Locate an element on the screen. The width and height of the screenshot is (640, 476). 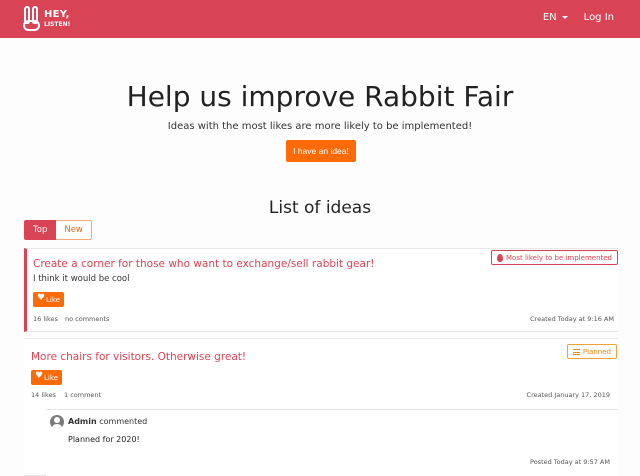
tab-top: Top is located at coordinates (40, 230).